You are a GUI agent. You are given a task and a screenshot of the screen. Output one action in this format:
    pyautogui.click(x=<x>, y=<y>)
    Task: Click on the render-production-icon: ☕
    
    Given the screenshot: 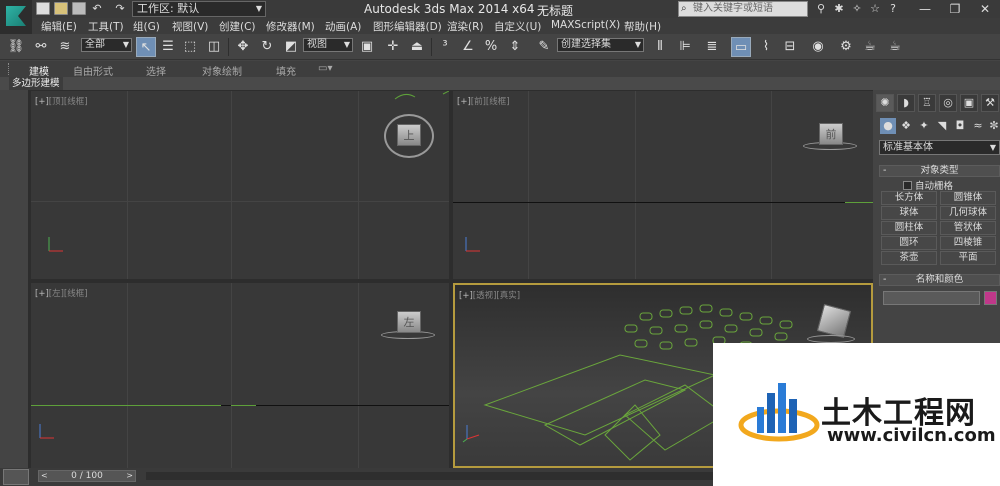 What is the action you would take?
    pyautogui.click(x=895, y=47)
    